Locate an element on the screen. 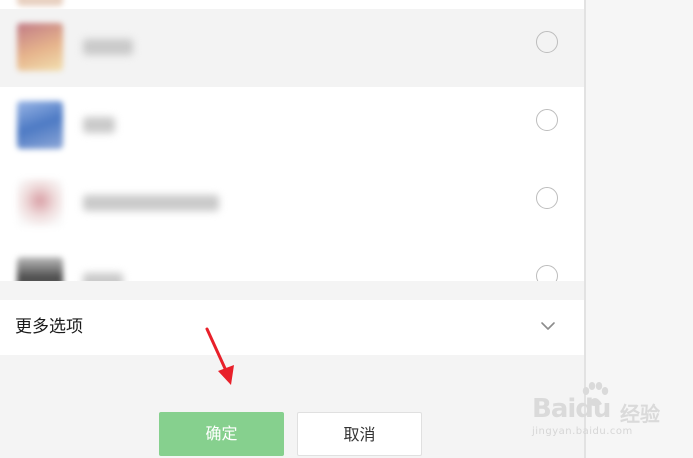 The width and height of the screenshot is (693, 458). chevron-down-icon is located at coordinates (548, 326).